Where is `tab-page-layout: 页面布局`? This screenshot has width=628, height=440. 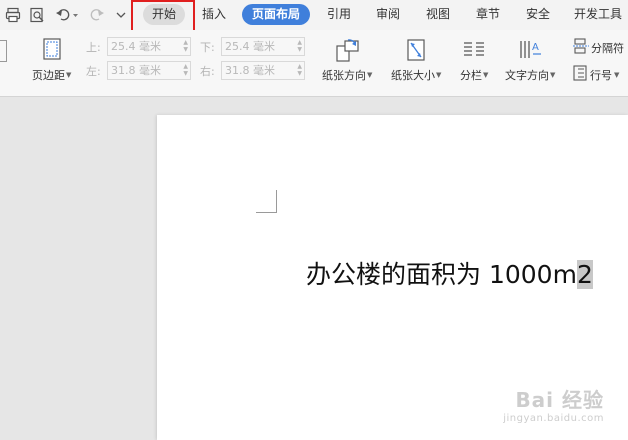 tab-page-layout: 页面布局 is located at coordinates (276, 14).